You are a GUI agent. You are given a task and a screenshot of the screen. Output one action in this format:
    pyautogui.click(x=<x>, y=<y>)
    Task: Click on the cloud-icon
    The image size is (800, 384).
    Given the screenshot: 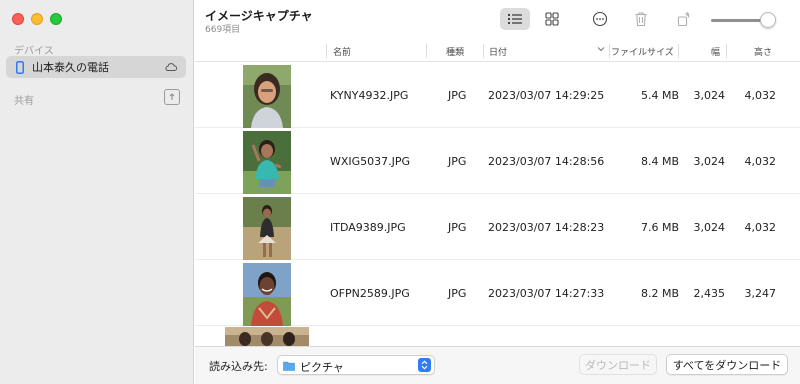 What is the action you would take?
    pyautogui.click(x=171, y=67)
    